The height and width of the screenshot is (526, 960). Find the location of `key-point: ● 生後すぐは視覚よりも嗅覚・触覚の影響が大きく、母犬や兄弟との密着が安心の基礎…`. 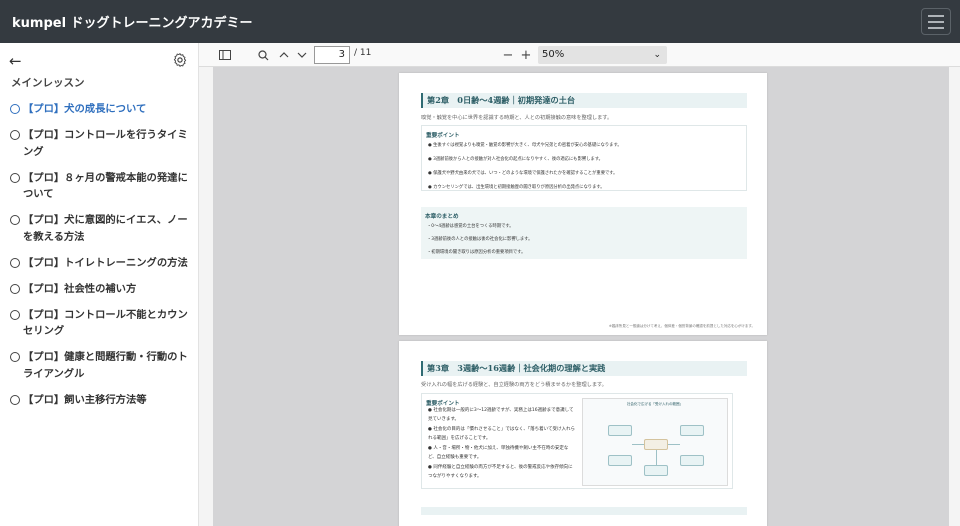

key-point: ● 生後すぐは視覚よりも嗅覚・触覚の影響が大きく、母犬や兄弟との密着が安心の基礎… is located at coordinates (525, 145).